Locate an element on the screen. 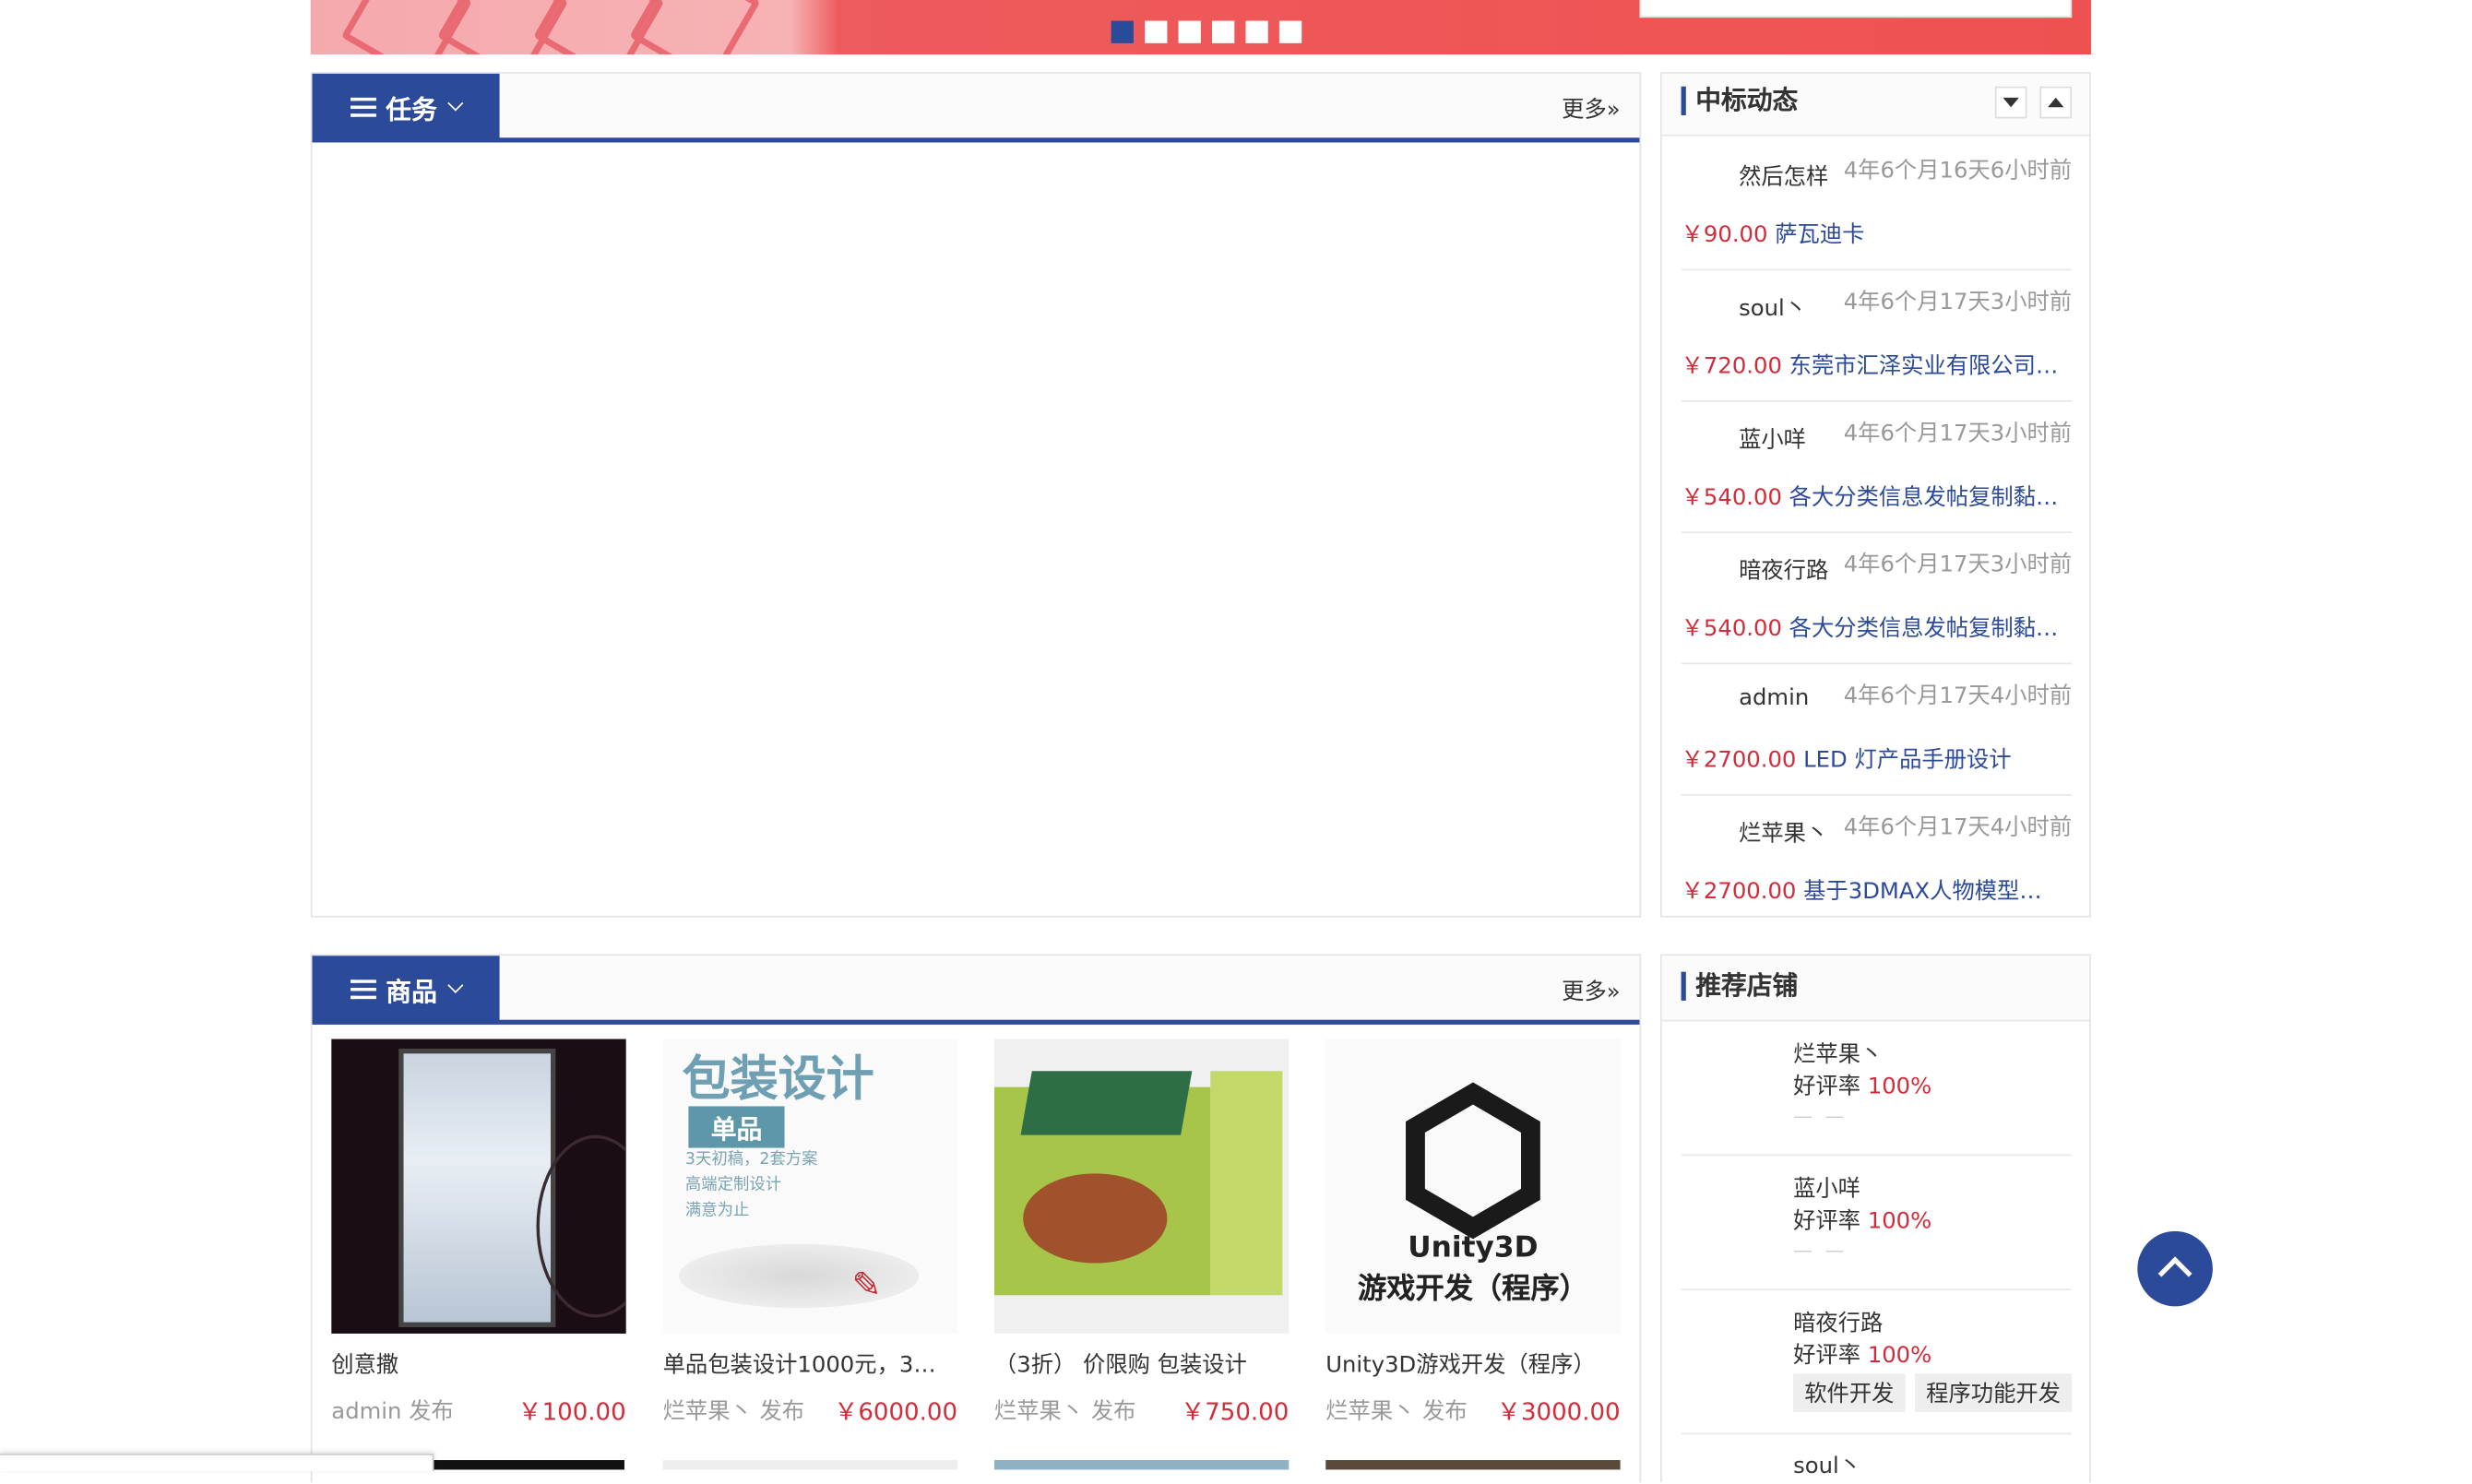  chevron-down-icon is located at coordinates (455, 103).